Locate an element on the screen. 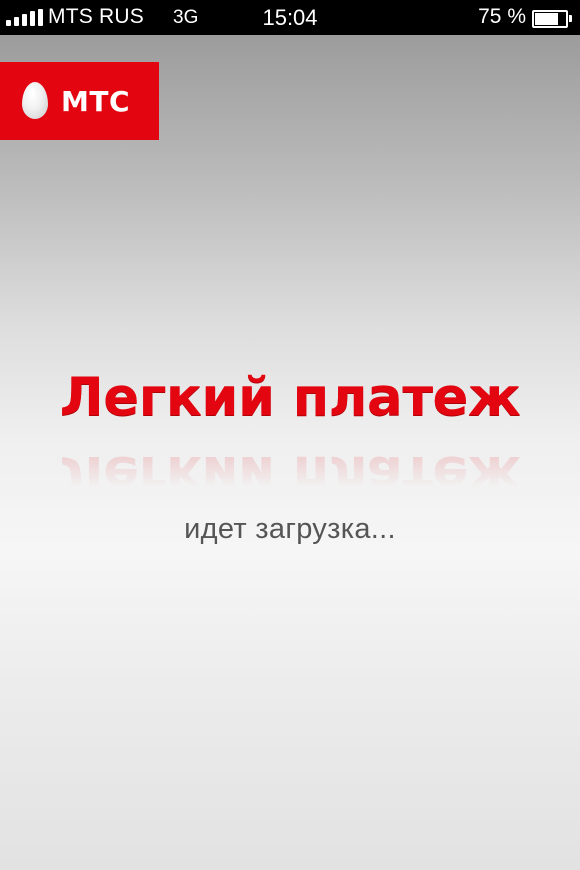 The image size is (580, 870). app-title: Легкий платеж is located at coordinates (290, 397).